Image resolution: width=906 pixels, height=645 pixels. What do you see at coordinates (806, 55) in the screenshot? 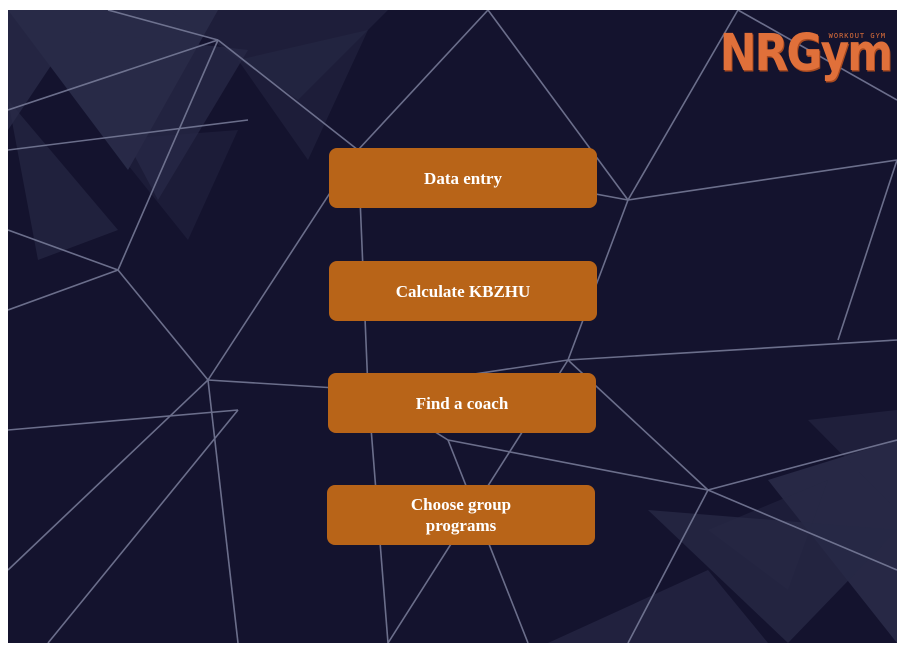
I see `nrgym-logo: NRGym WORKOUT GYM` at bounding box center [806, 55].